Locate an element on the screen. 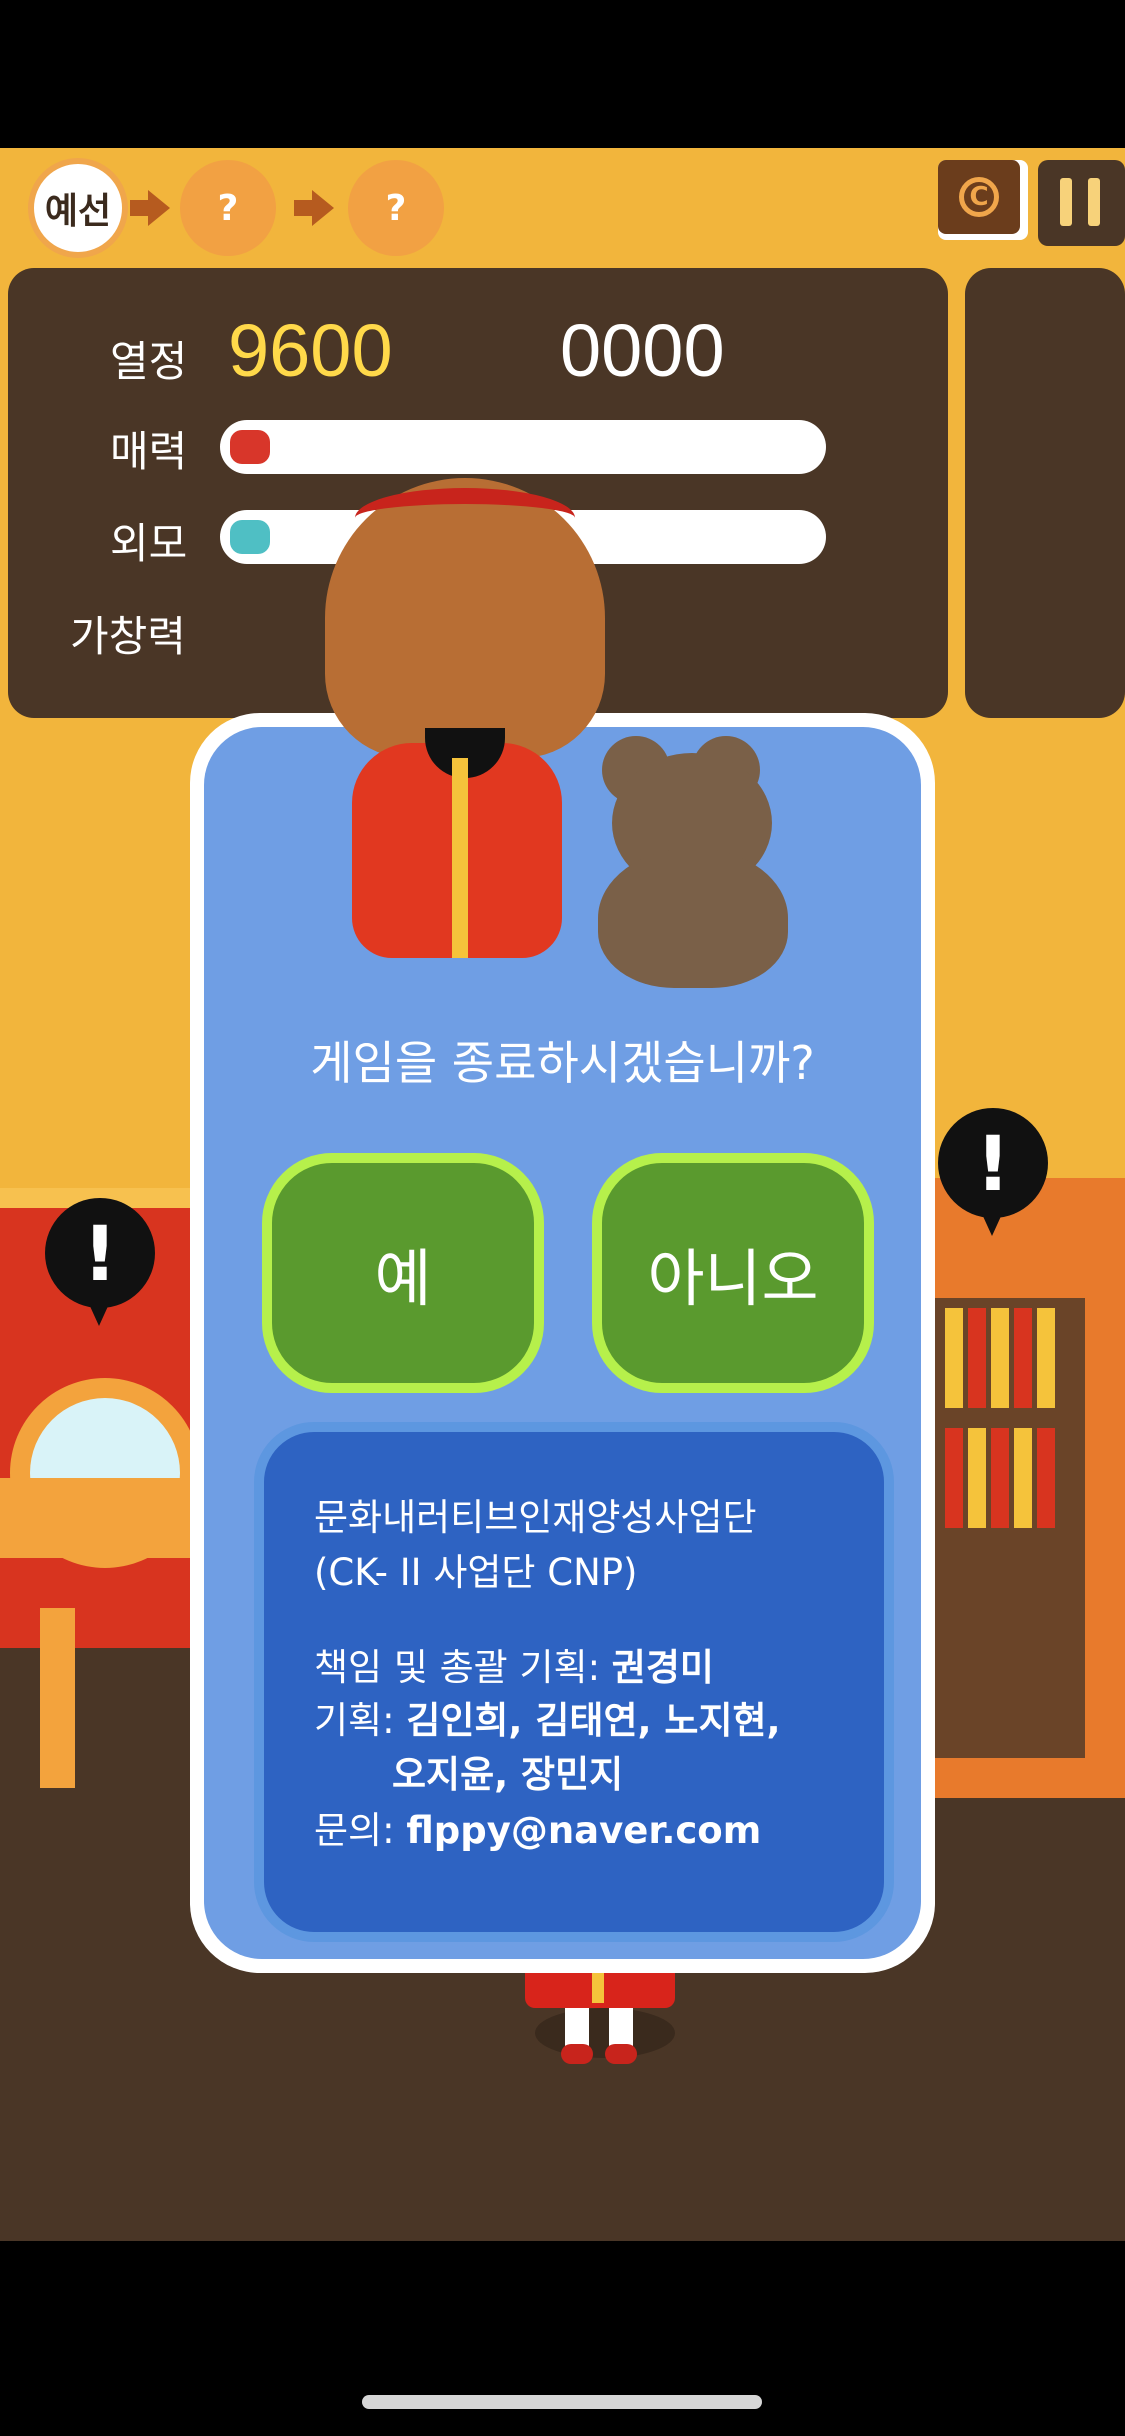 The width and height of the screenshot is (1125, 2436). credits-plan-names-2: 오지윤, 장민지 is located at coordinates (508, 1774).